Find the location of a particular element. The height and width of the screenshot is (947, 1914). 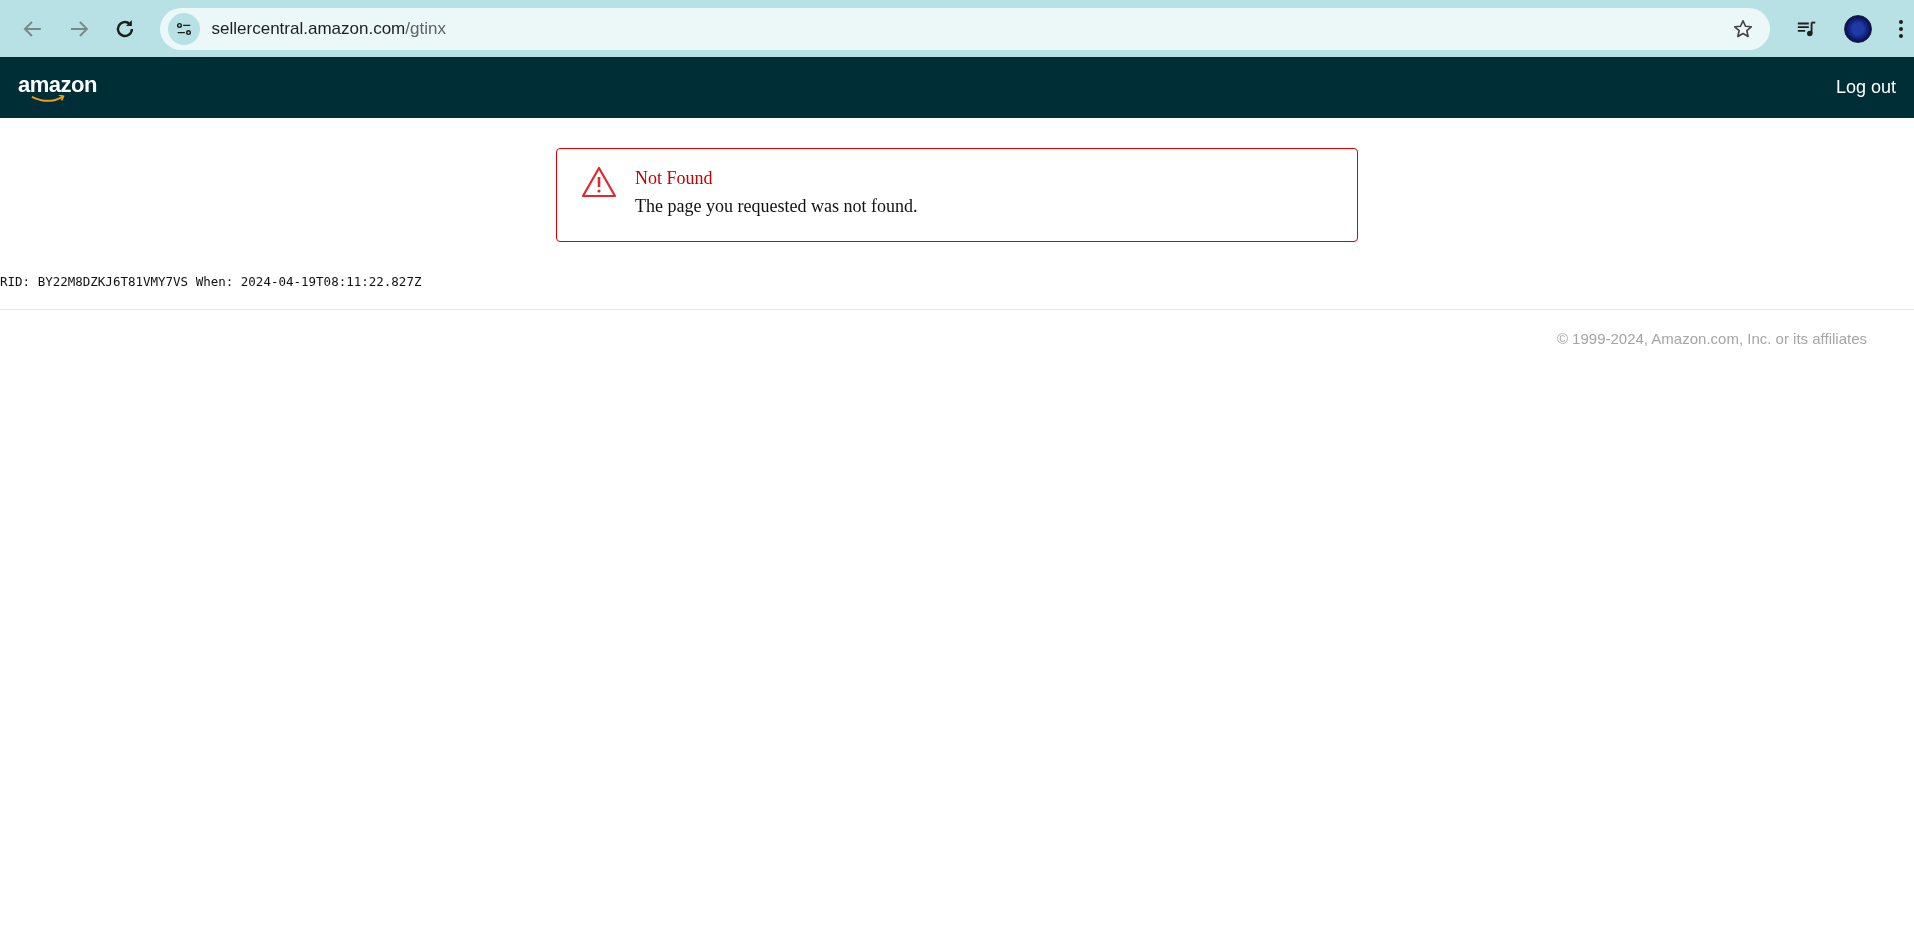

menu-icon is located at coordinates (1901, 28).